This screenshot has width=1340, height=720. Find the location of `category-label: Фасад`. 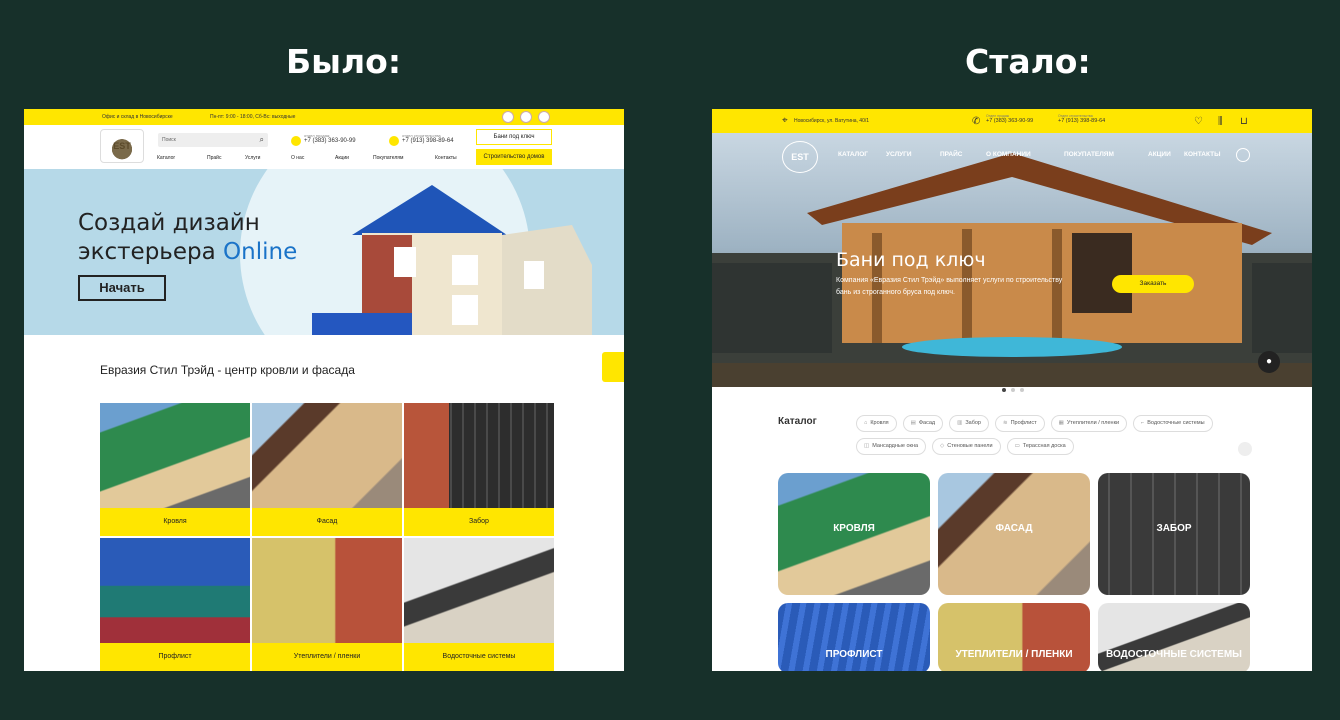

category-label: Фасад is located at coordinates (327, 522).